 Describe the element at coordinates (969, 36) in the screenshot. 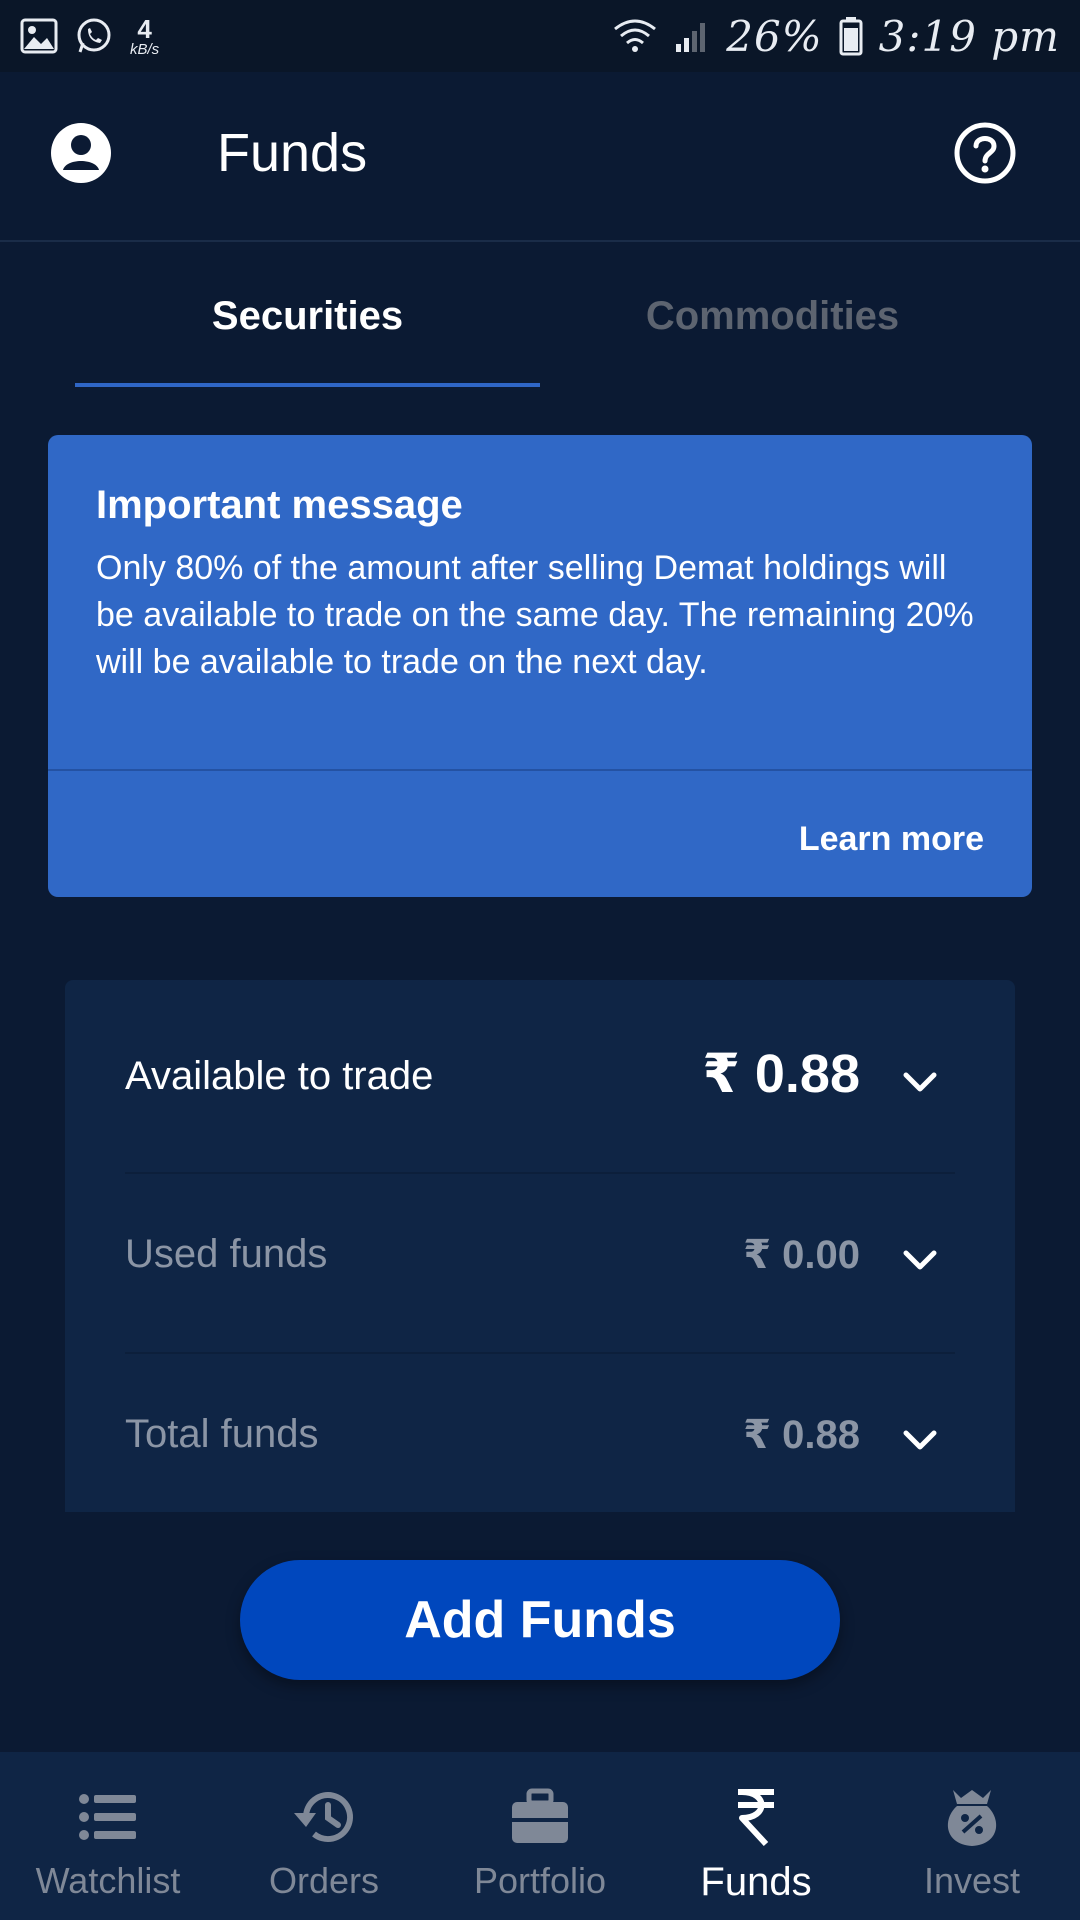

I see `clock: 3:19 pm` at that location.